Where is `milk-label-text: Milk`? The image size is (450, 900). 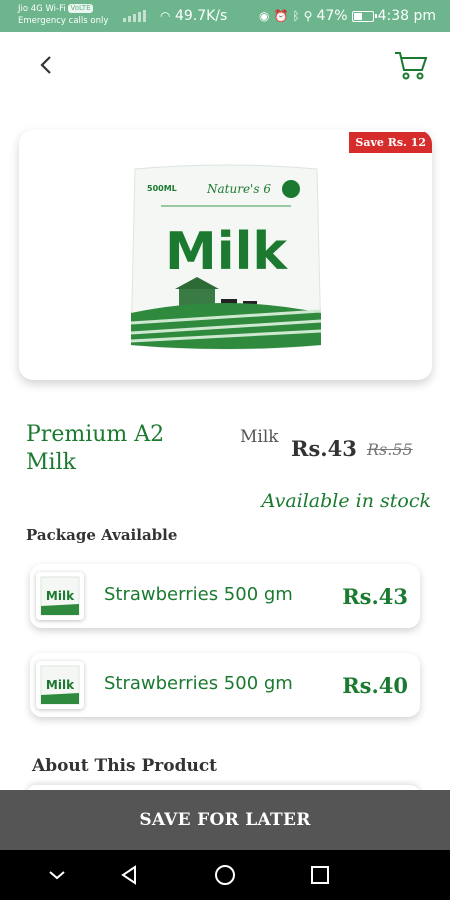
milk-label-text: Milk is located at coordinates (226, 252).